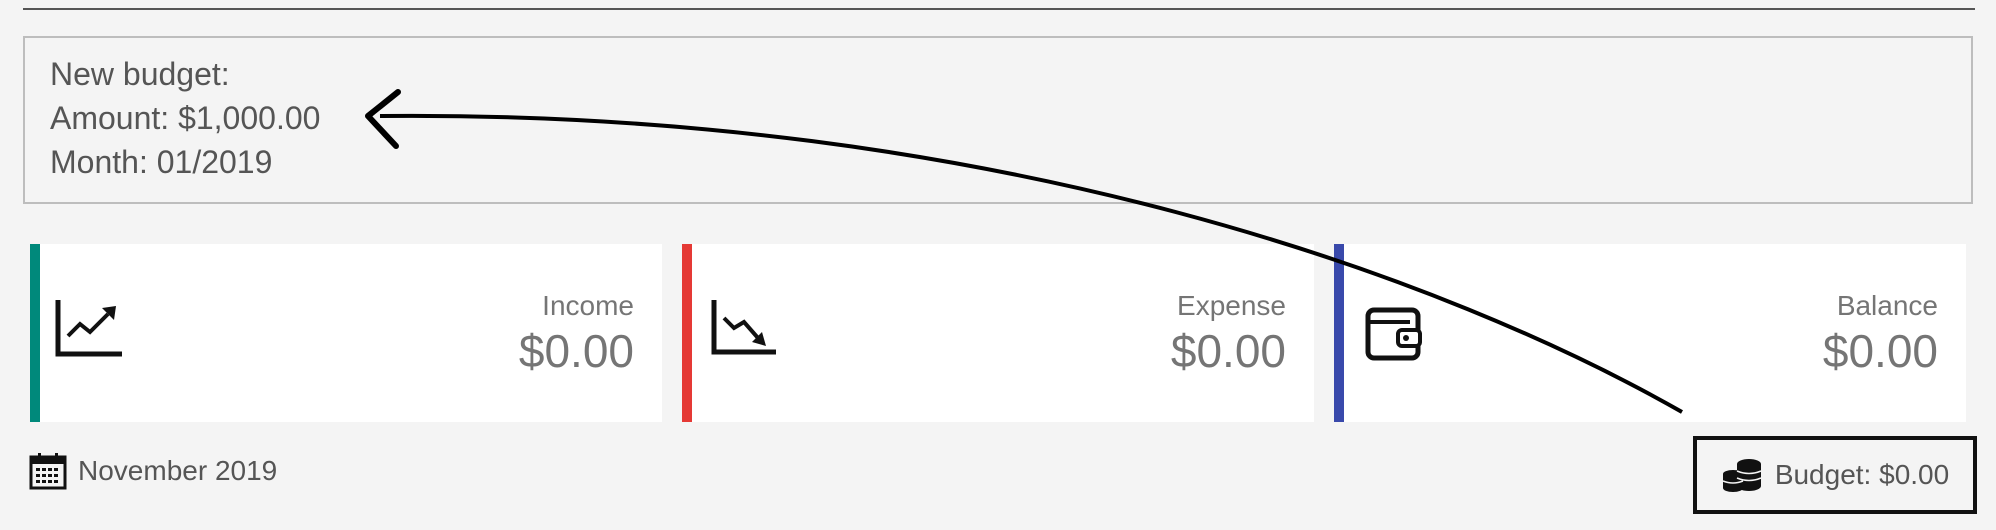  Describe the element at coordinates (178, 470) in the screenshot. I see `current-month-label: November 2019` at that location.